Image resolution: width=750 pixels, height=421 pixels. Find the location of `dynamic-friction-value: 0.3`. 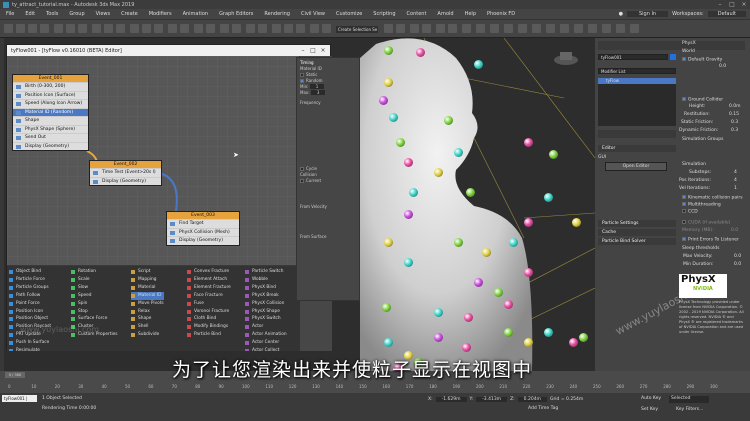

dynamic-friction-value: 0.3 is located at coordinates (734, 130).